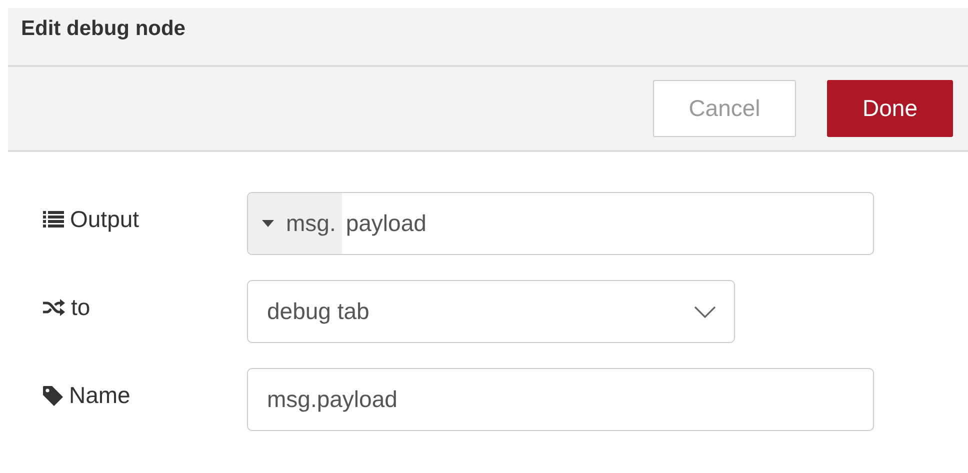 Image resolution: width=968 pixels, height=473 pixels. What do you see at coordinates (53, 396) in the screenshot?
I see `tag-icon` at bounding box center [53, 396].